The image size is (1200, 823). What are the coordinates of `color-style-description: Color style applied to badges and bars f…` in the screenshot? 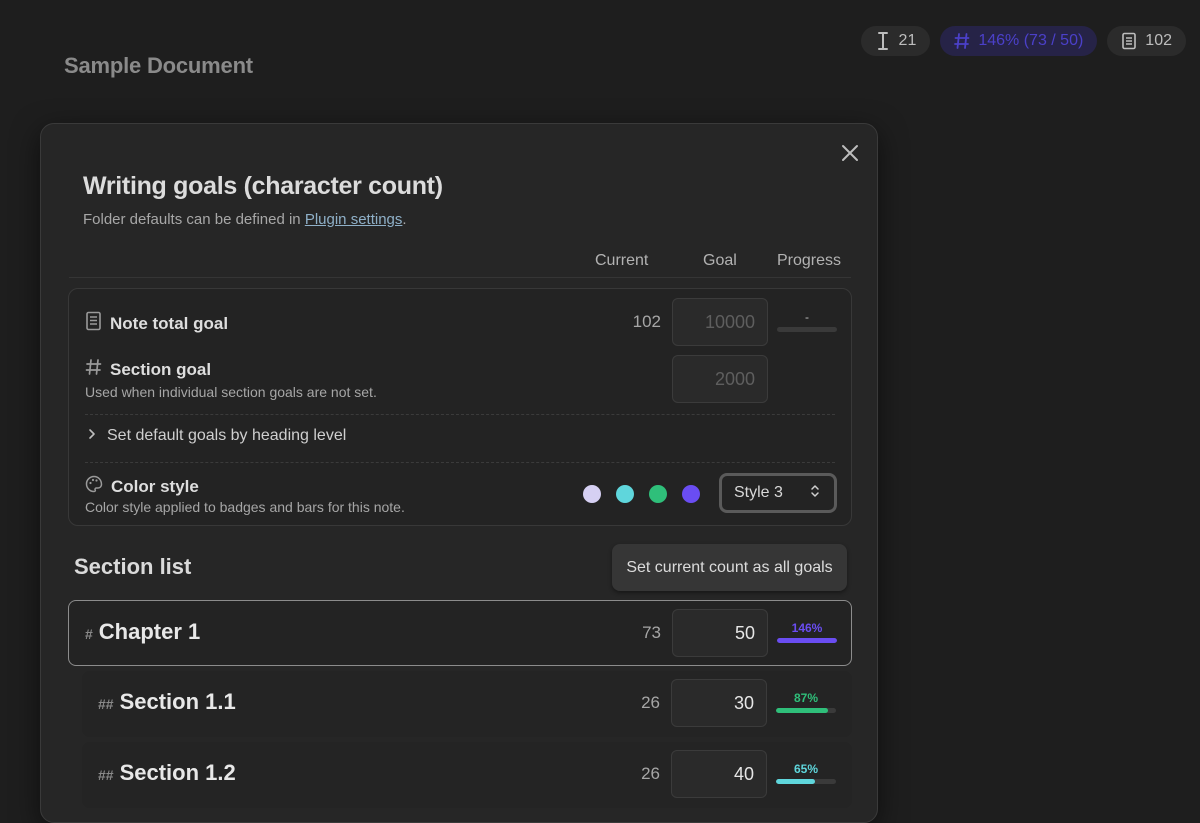 It's located at (245, 507).